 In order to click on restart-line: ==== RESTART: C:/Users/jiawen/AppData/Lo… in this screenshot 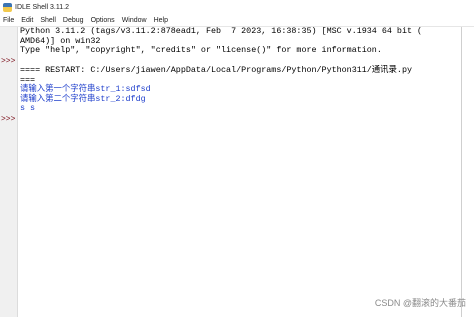, I will do `click(216, 70)`.